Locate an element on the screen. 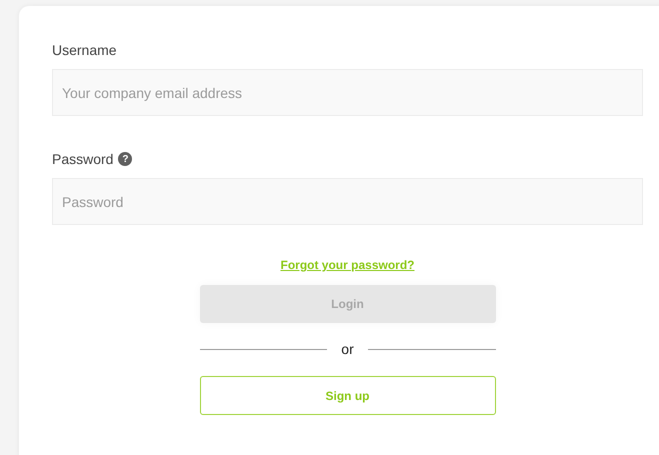  help-icon: ? is located at coordinates (125, 159).